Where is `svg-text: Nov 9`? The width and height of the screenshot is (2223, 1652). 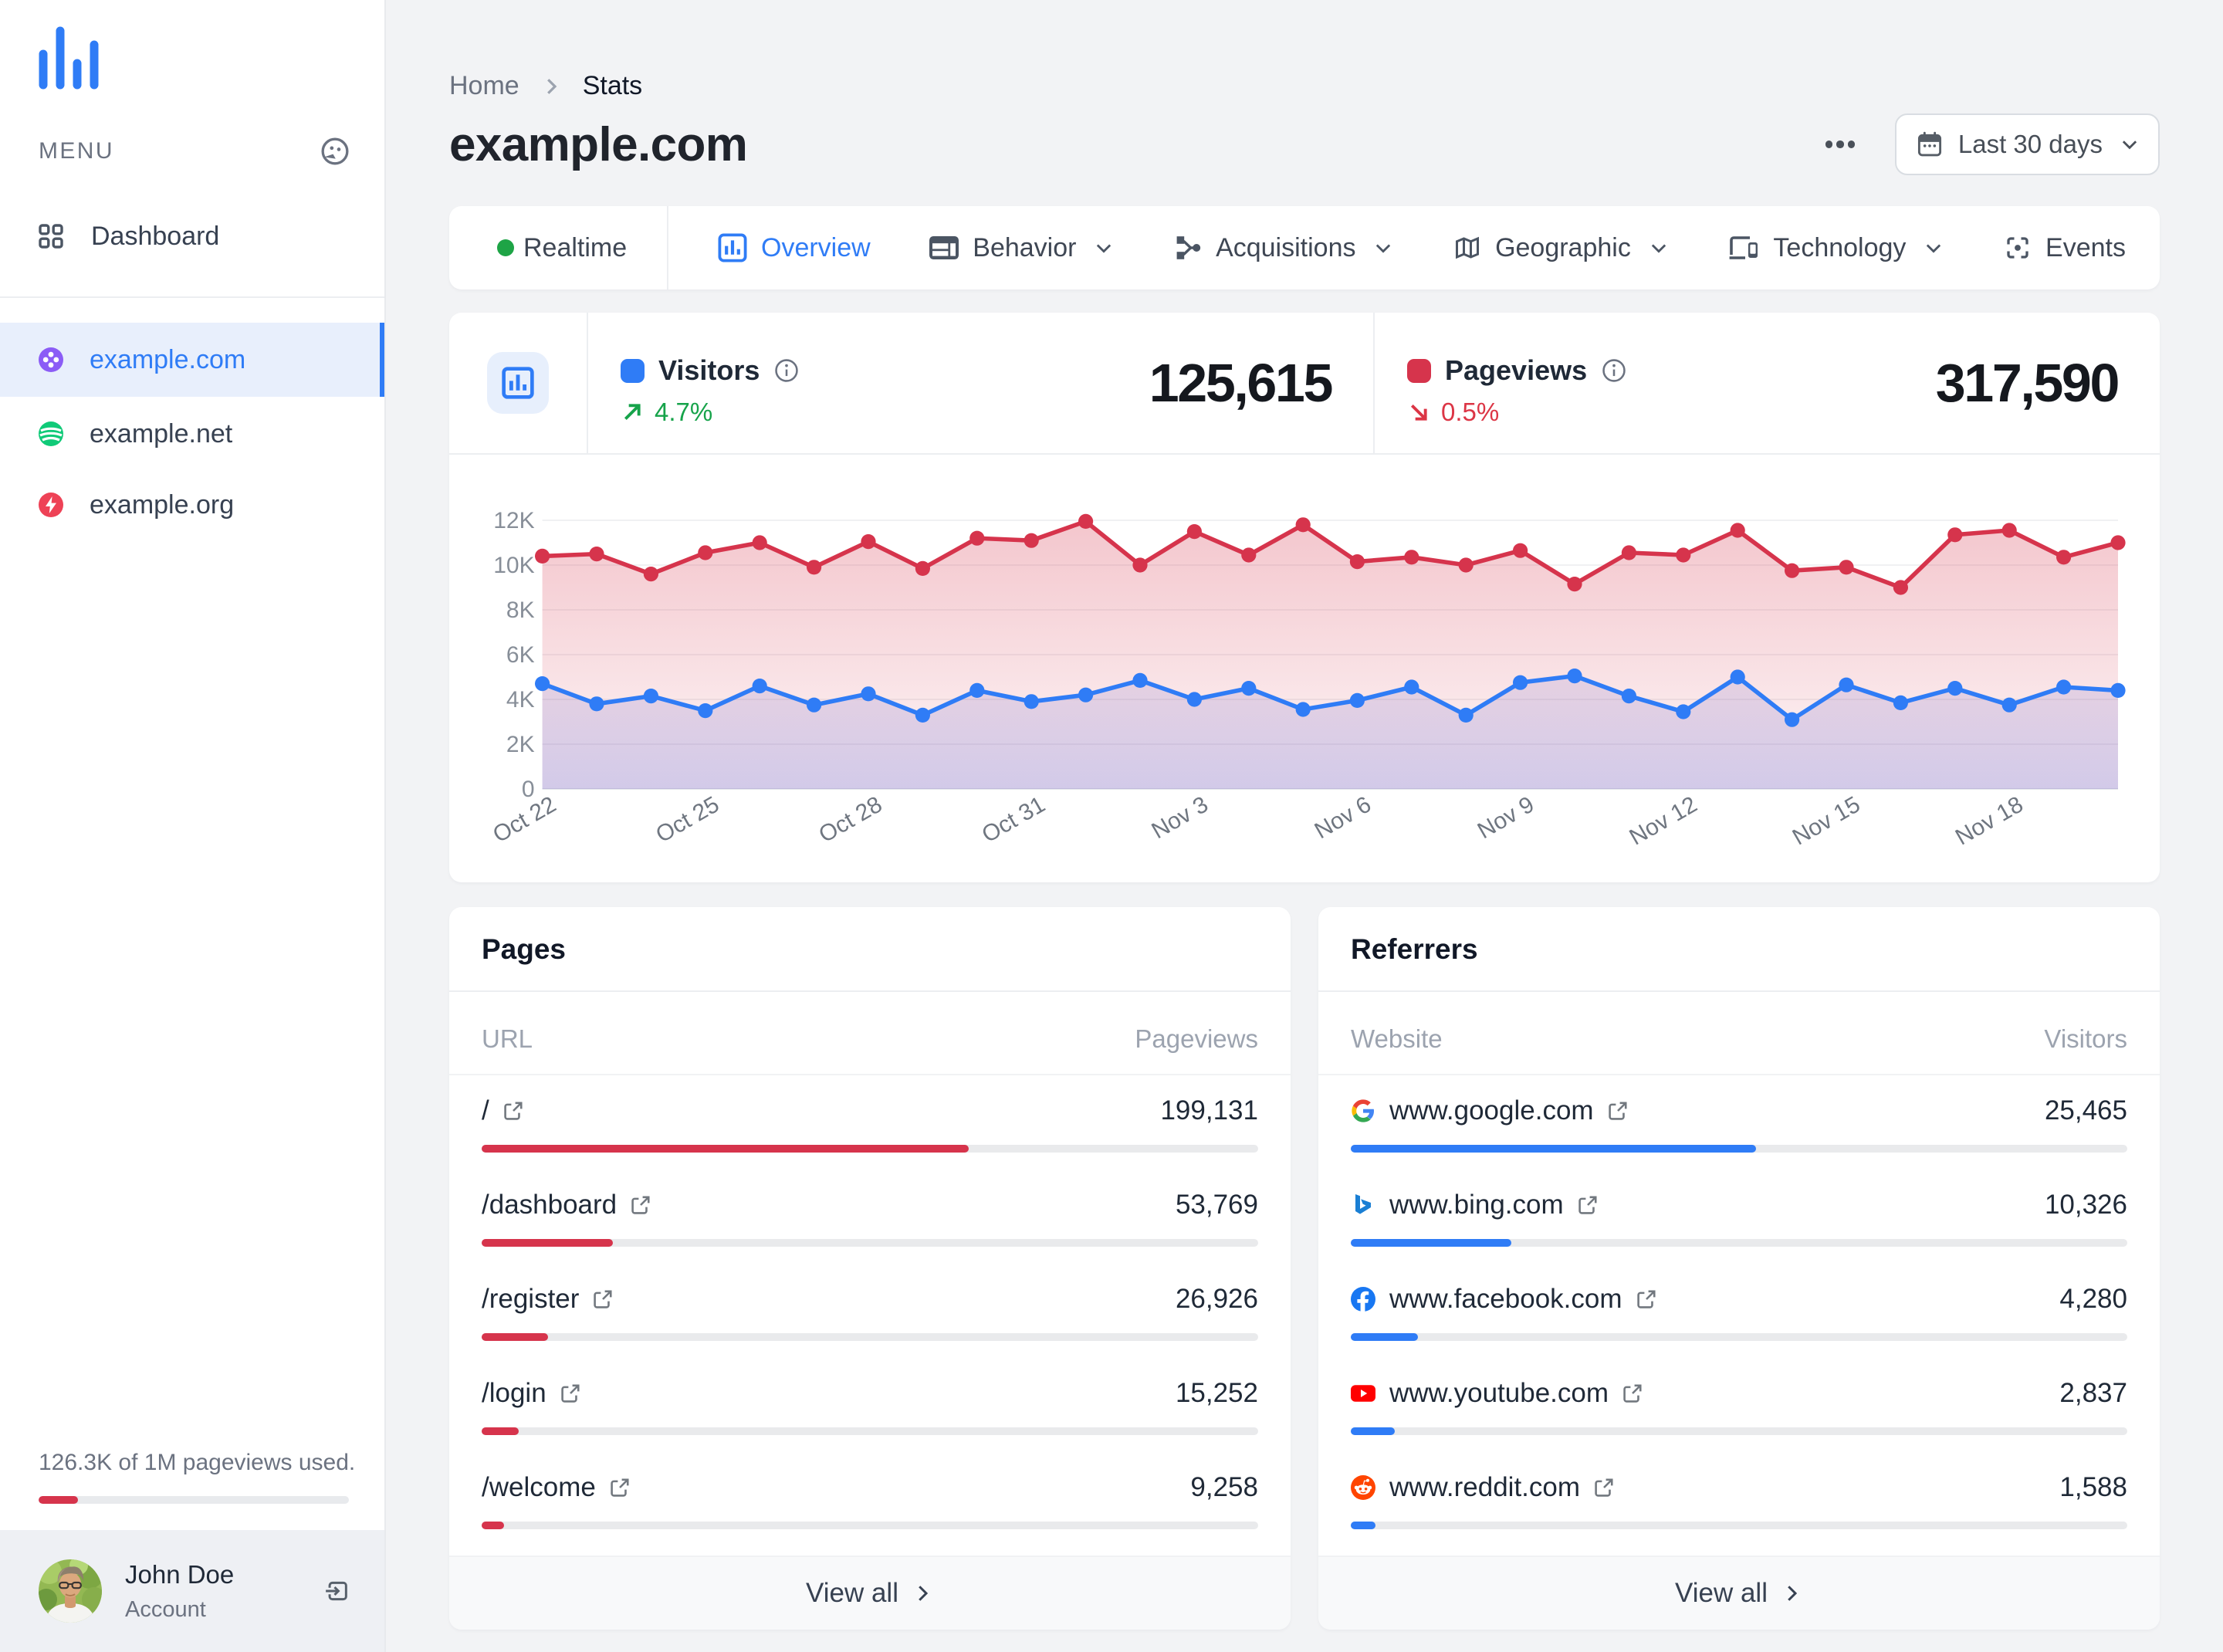
svg-text: Nov 9 is located at coordinates (1506, 817).